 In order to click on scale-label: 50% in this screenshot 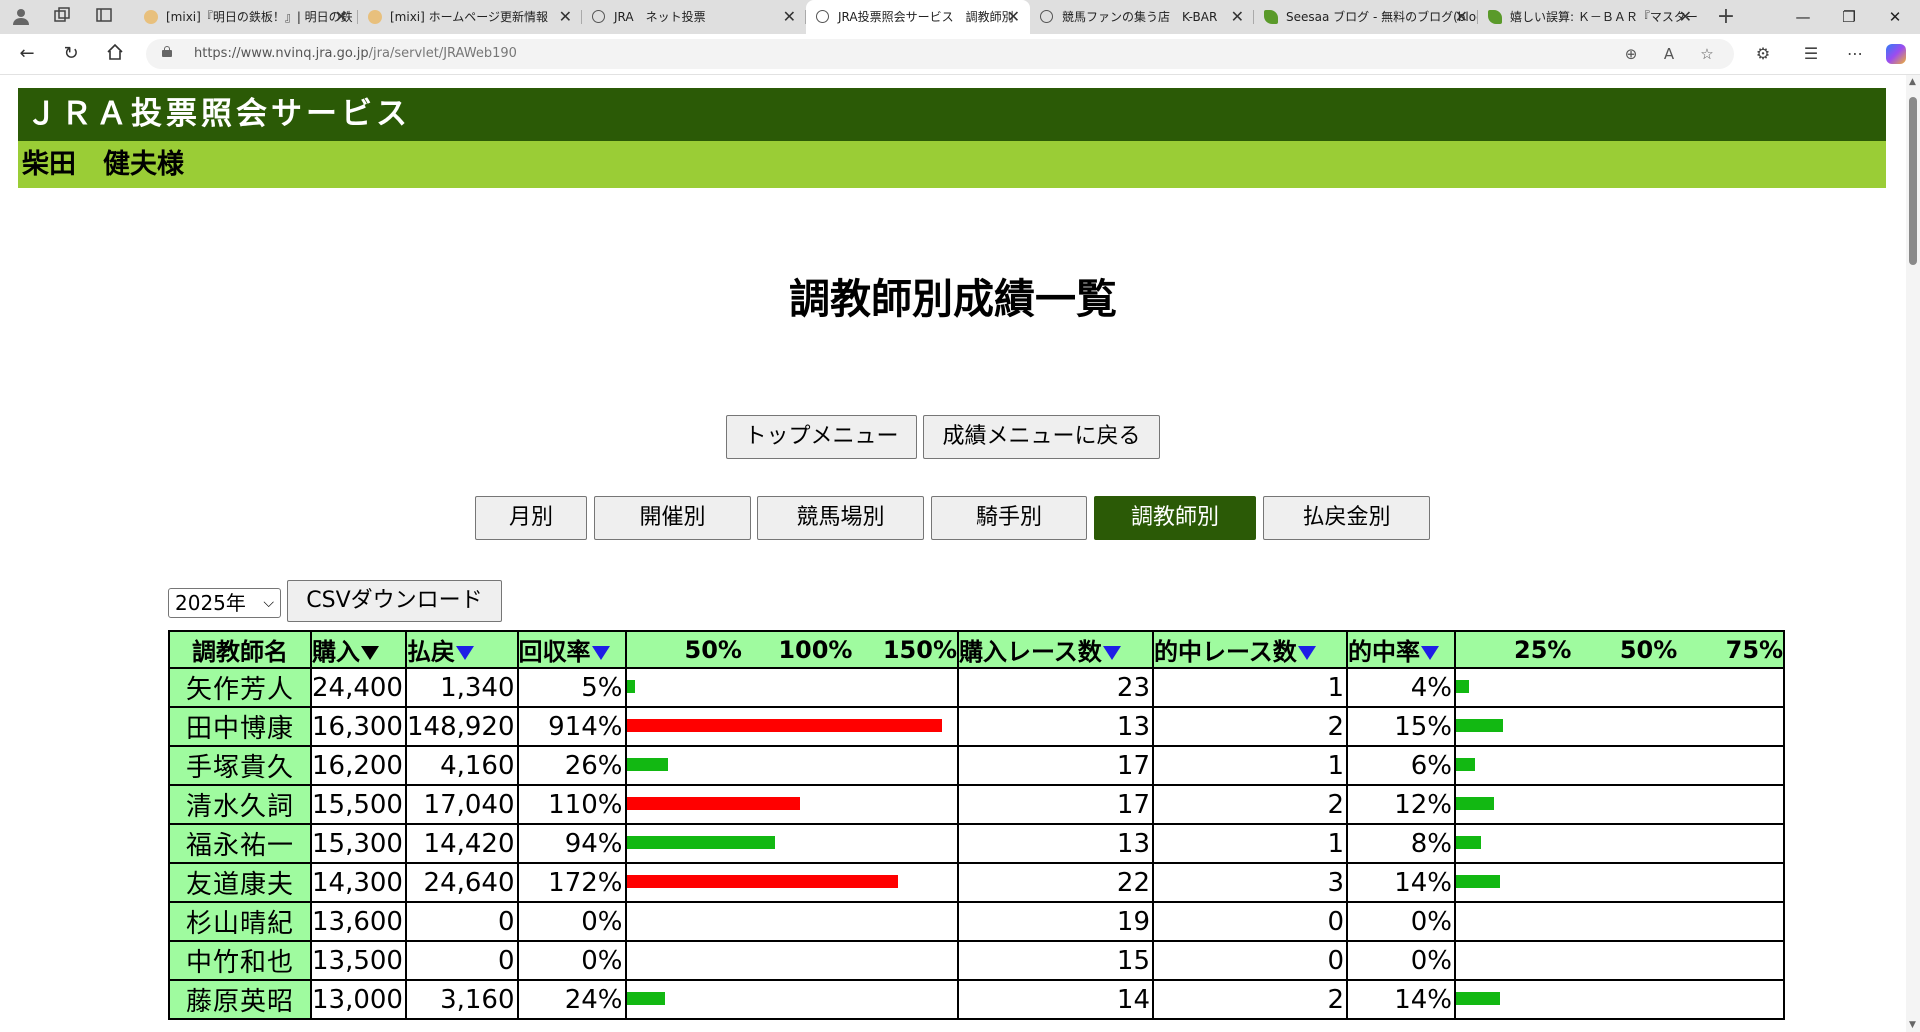, I will do `click(1648, 649)`.